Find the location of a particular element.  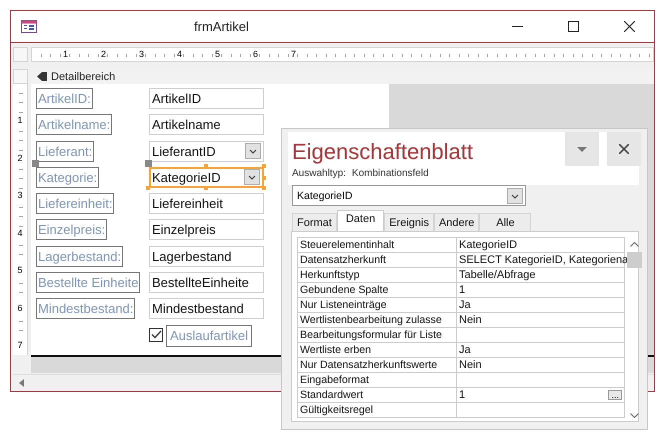

object-dropdown: KategorieID is located at coordinates (409, 195).